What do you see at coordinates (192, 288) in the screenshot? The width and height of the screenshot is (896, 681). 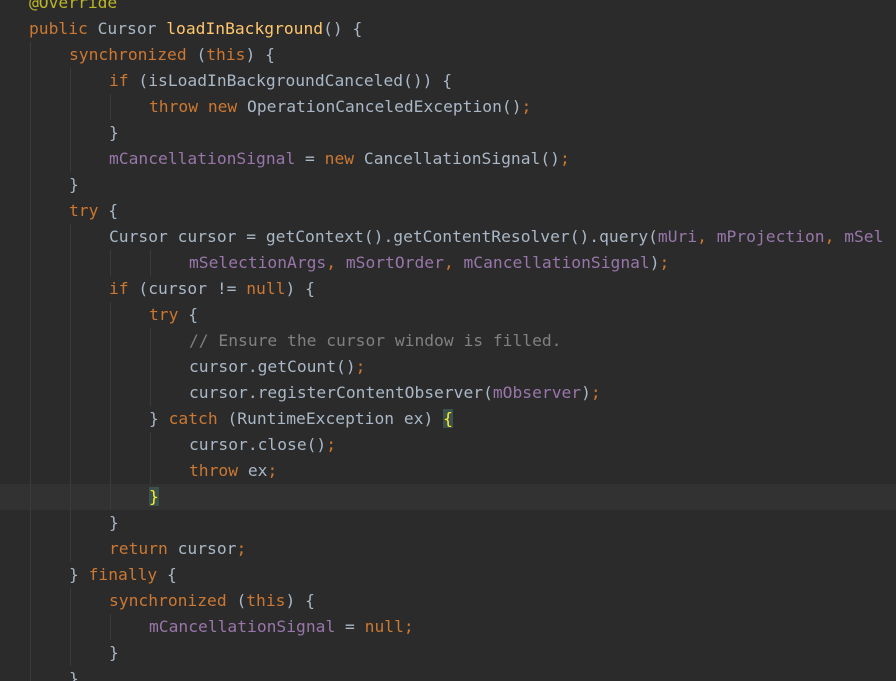 I see `code-token: (cursor !=` at bounding box center [192, 288].